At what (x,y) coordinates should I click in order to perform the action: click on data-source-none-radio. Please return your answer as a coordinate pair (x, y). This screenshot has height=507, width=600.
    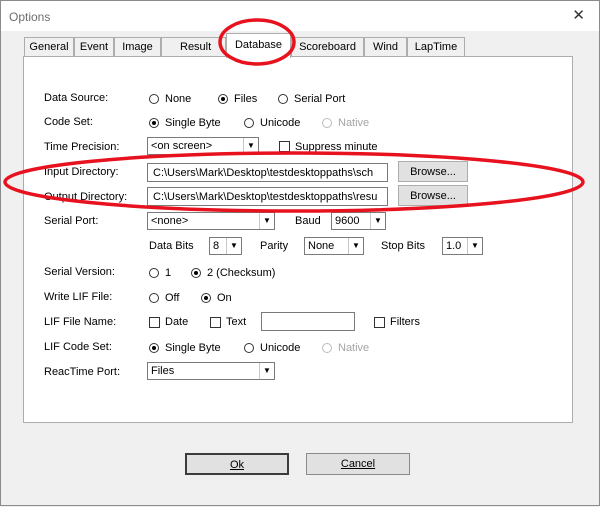
    Looking at the image, I should click on (154, 99).